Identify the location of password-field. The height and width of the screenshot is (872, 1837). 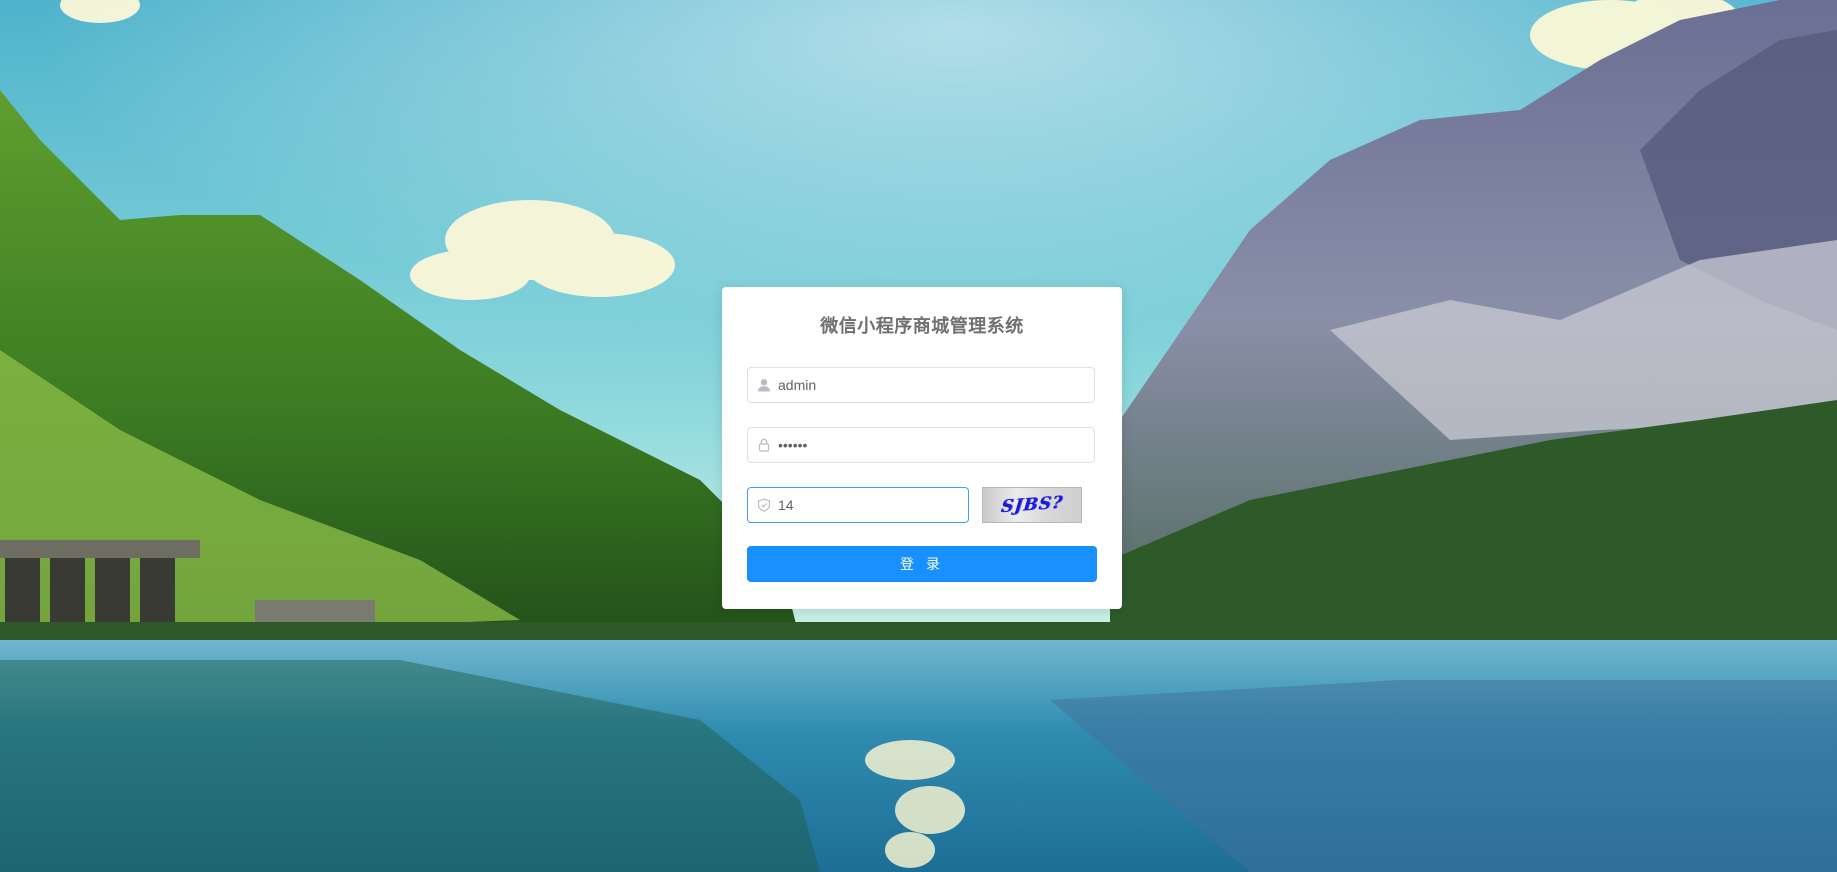
(921, 445).